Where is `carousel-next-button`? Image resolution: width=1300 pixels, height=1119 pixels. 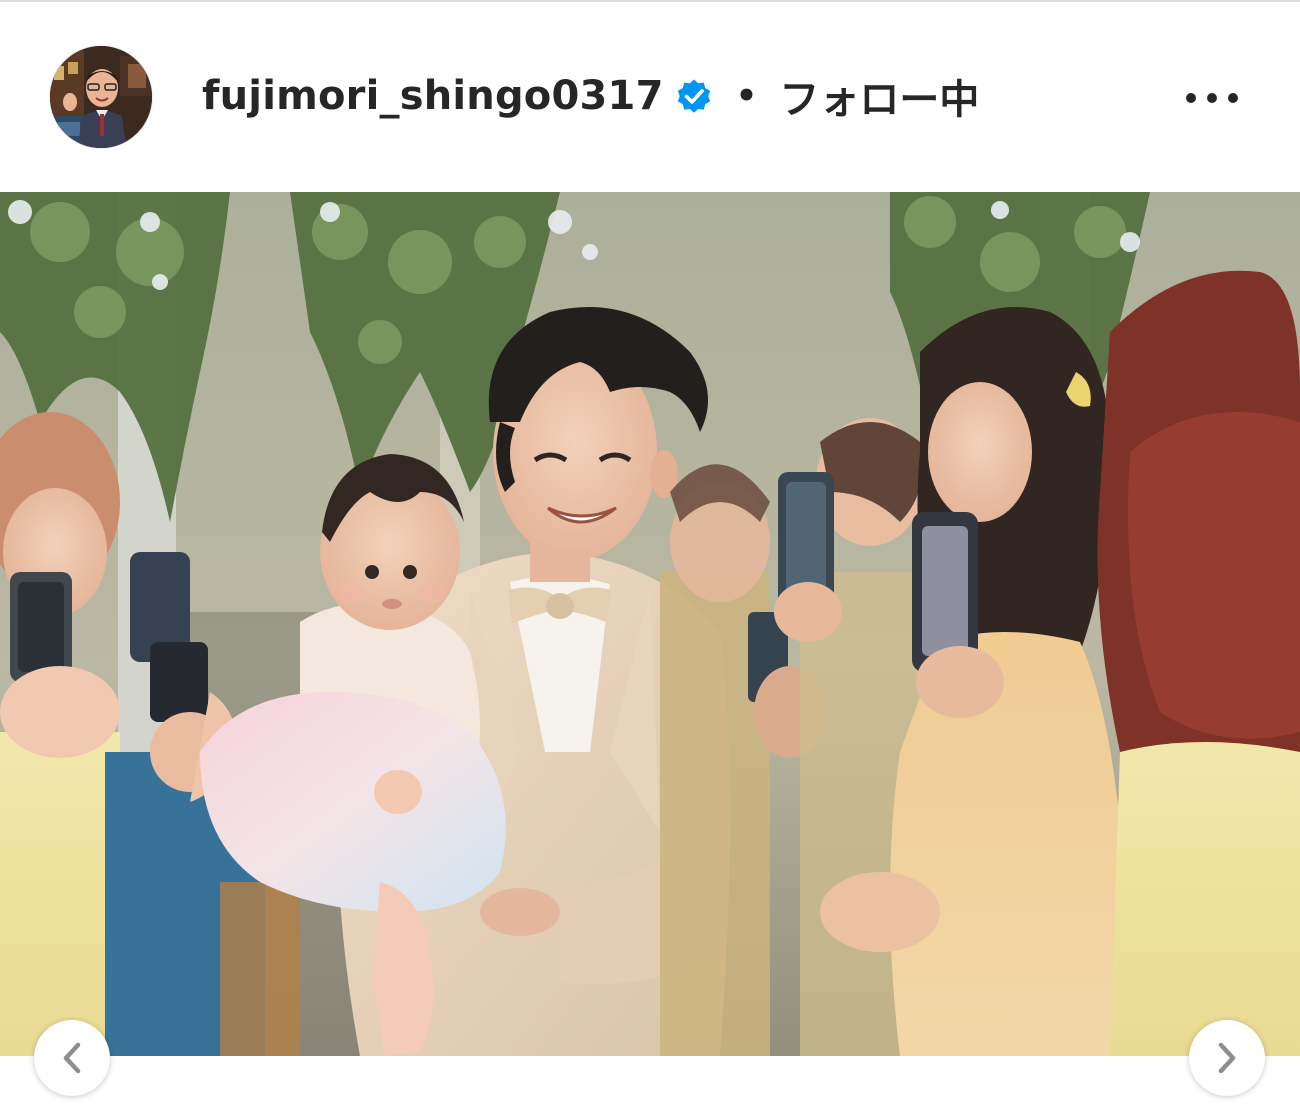 carousel-next-button is located at coordinates (1227, 1058).